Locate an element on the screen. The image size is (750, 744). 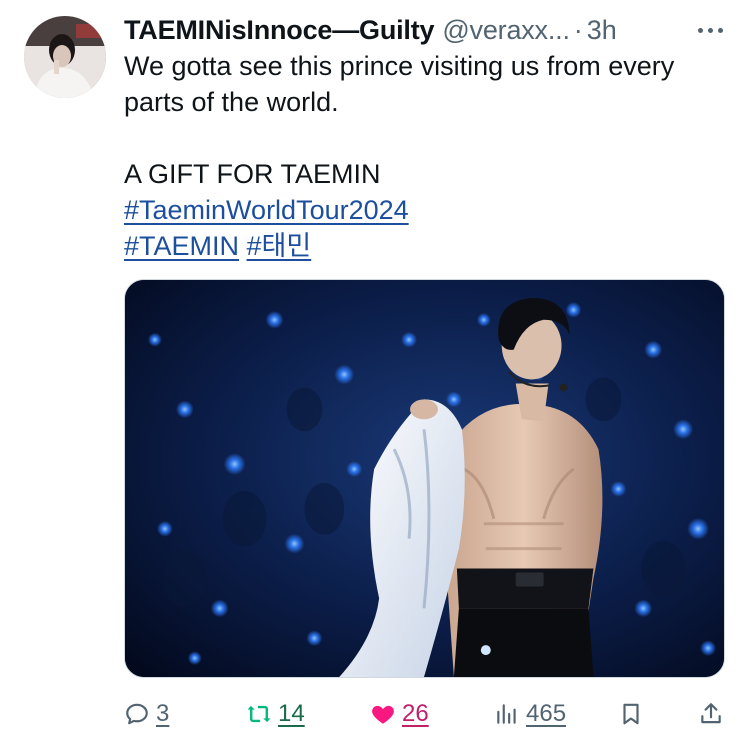
bookmark-icon is located at coordinates (631, 714).